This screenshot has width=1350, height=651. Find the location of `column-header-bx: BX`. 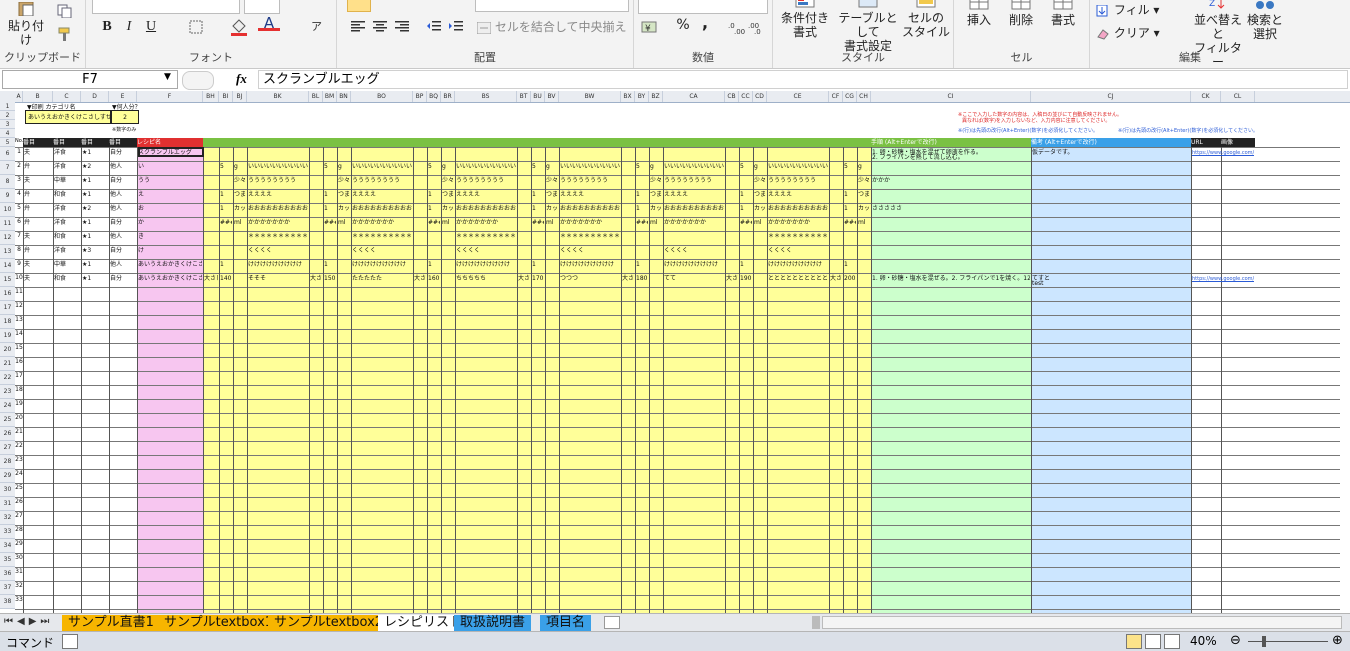

column-header-bx: BX is located at coordinates (628, 96).